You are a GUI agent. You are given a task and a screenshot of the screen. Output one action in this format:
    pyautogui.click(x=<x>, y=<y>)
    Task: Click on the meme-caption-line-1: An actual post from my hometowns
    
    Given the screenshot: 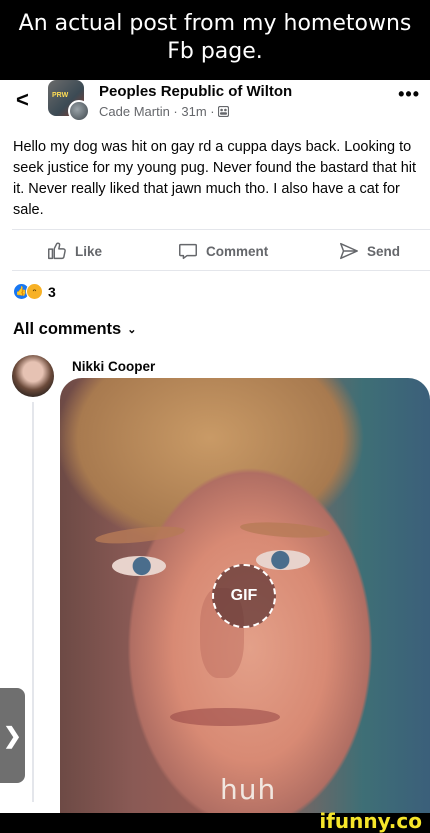 What is the action you would take?
    pyautogui.click(x=215, y=23)
    